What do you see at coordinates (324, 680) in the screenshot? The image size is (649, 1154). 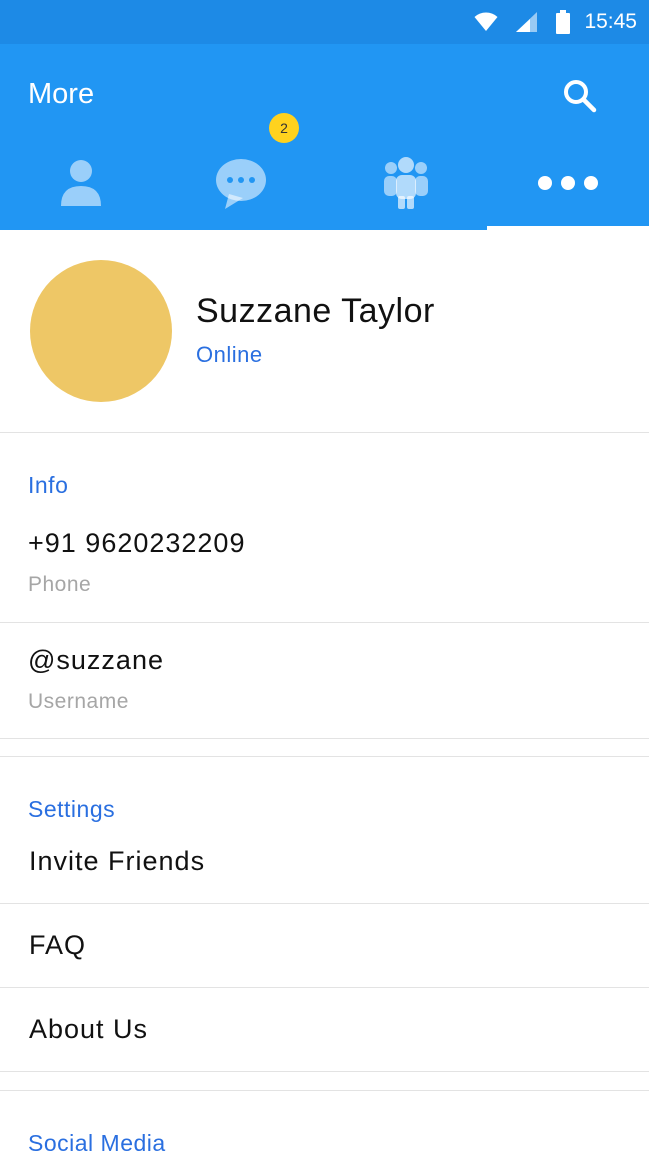 I see `username-row: @suzzane Username` at bounding box center [324, 680].